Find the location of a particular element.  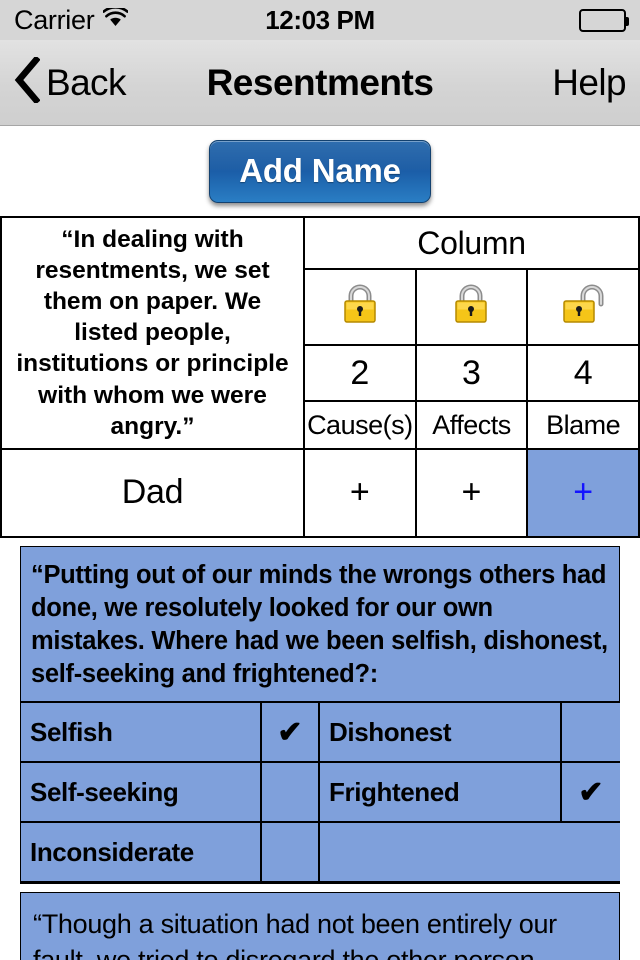

status-bar-right is located at coordinates (604, 20).